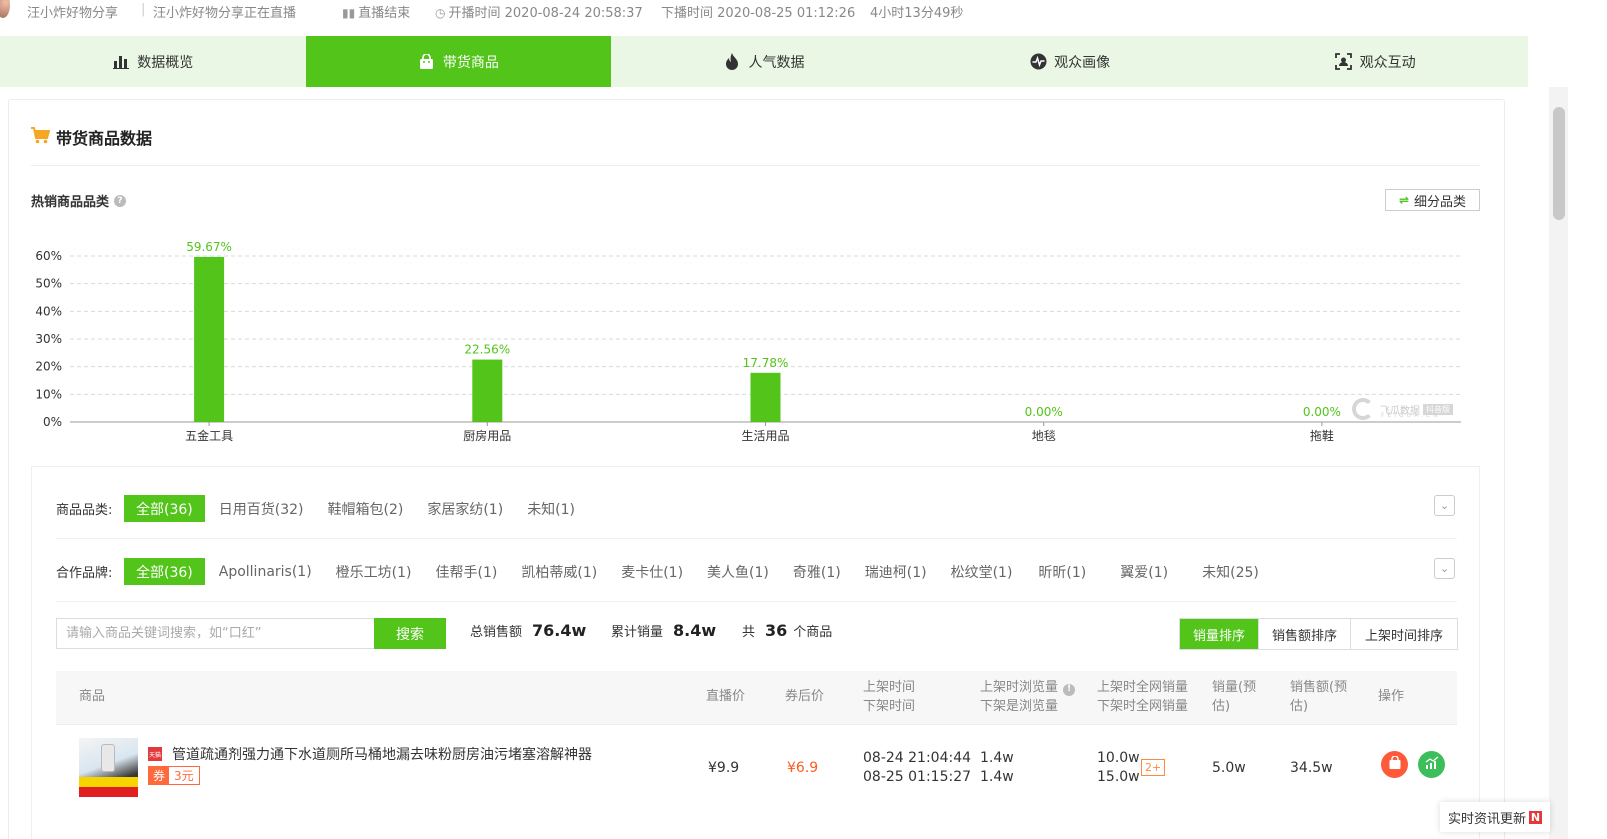 The height and width of the screenshot is (839, 1607). I want to click on live-status-text: 直播结束, so click(384, 13).